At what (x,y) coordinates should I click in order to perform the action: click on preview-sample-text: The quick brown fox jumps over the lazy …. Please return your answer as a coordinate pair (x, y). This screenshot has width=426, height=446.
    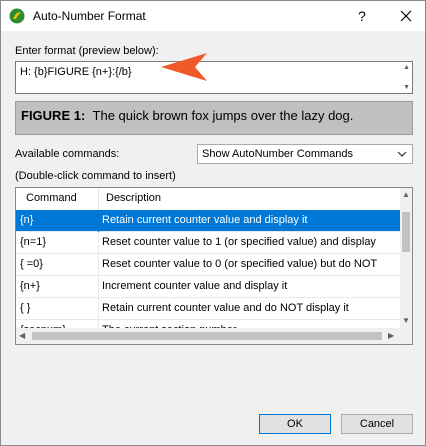
    Looking at the image, I should click on (223, 115).